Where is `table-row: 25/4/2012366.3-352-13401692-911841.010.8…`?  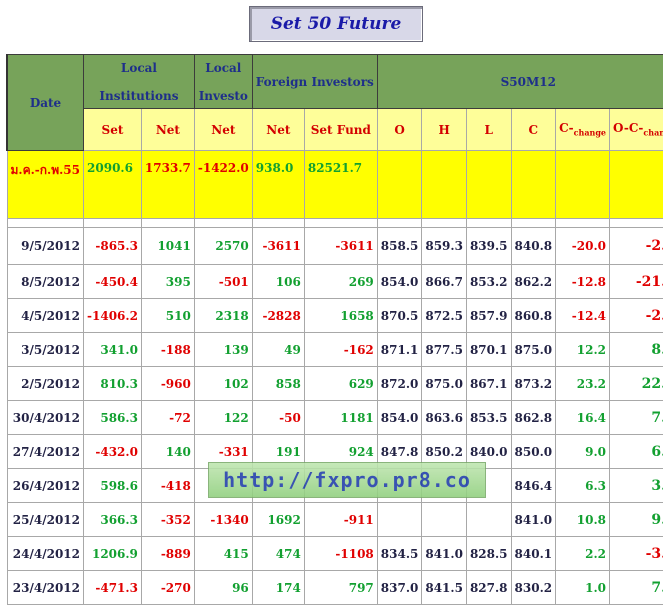
table-row: 25/4/2012366.3-352-13401692-911841.010.8… is located at coordinates (335, 520).